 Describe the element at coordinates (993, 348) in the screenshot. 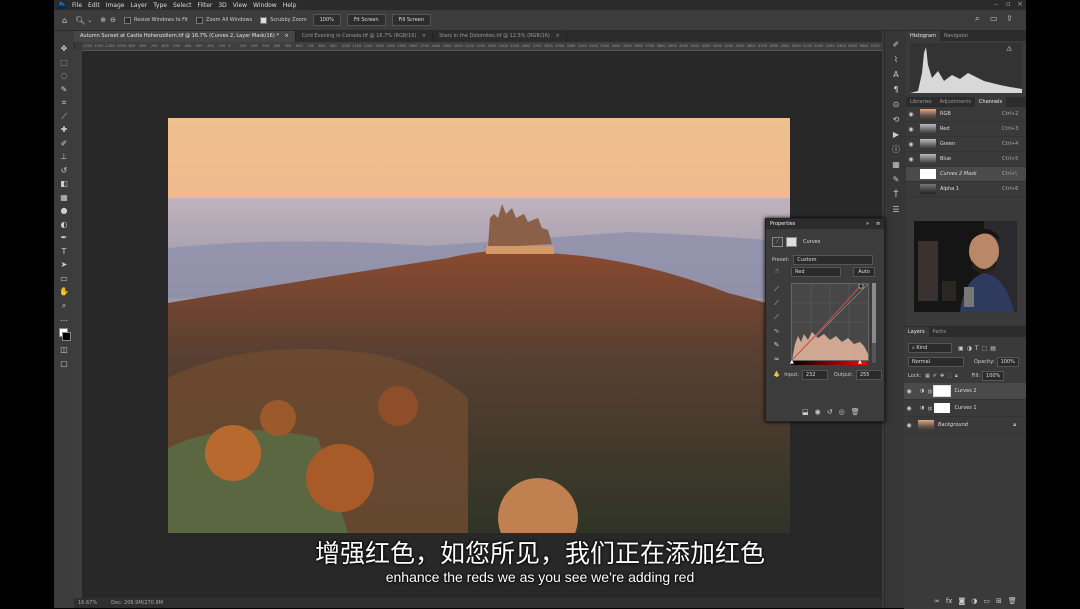

I see `filter-smart-icon: ▤` at that location.